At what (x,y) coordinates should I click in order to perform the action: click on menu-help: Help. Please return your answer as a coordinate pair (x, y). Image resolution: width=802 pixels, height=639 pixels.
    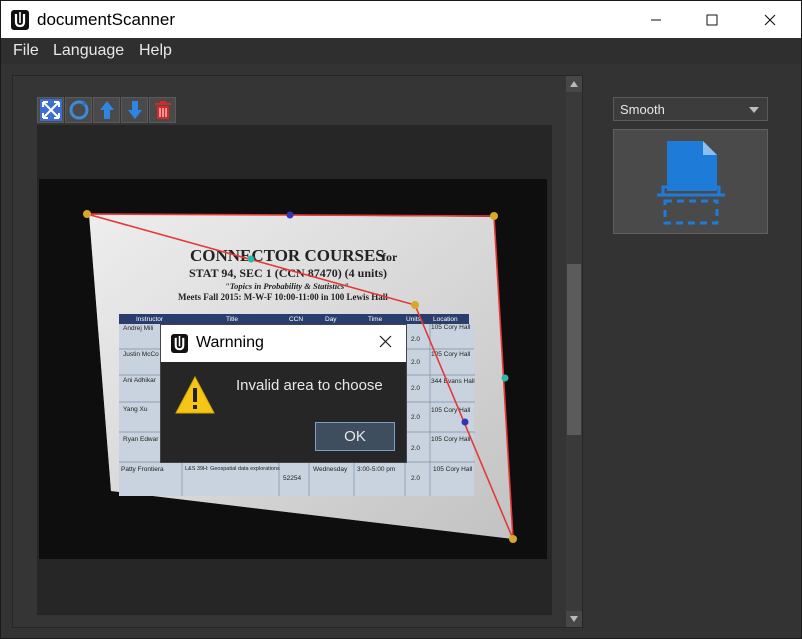
    Looking at the image, I should click on (155, 51).